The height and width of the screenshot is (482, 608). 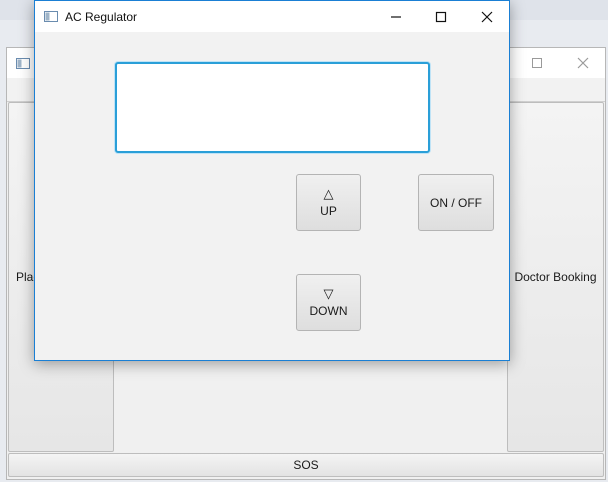 I want to click on on-off-label: ON / OFF, so click(x=456, y=202).